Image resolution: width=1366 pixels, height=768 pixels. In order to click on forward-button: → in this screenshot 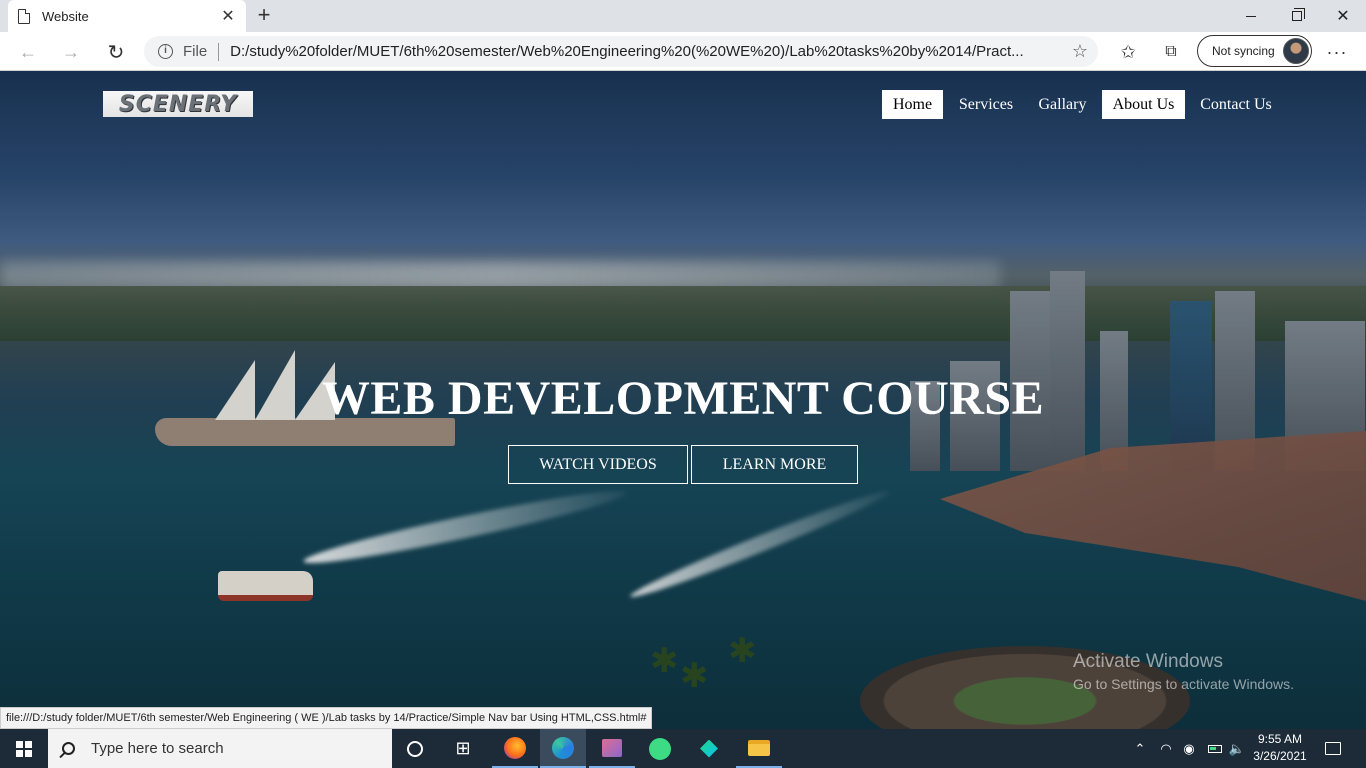, I will do `click(71, 52)`.